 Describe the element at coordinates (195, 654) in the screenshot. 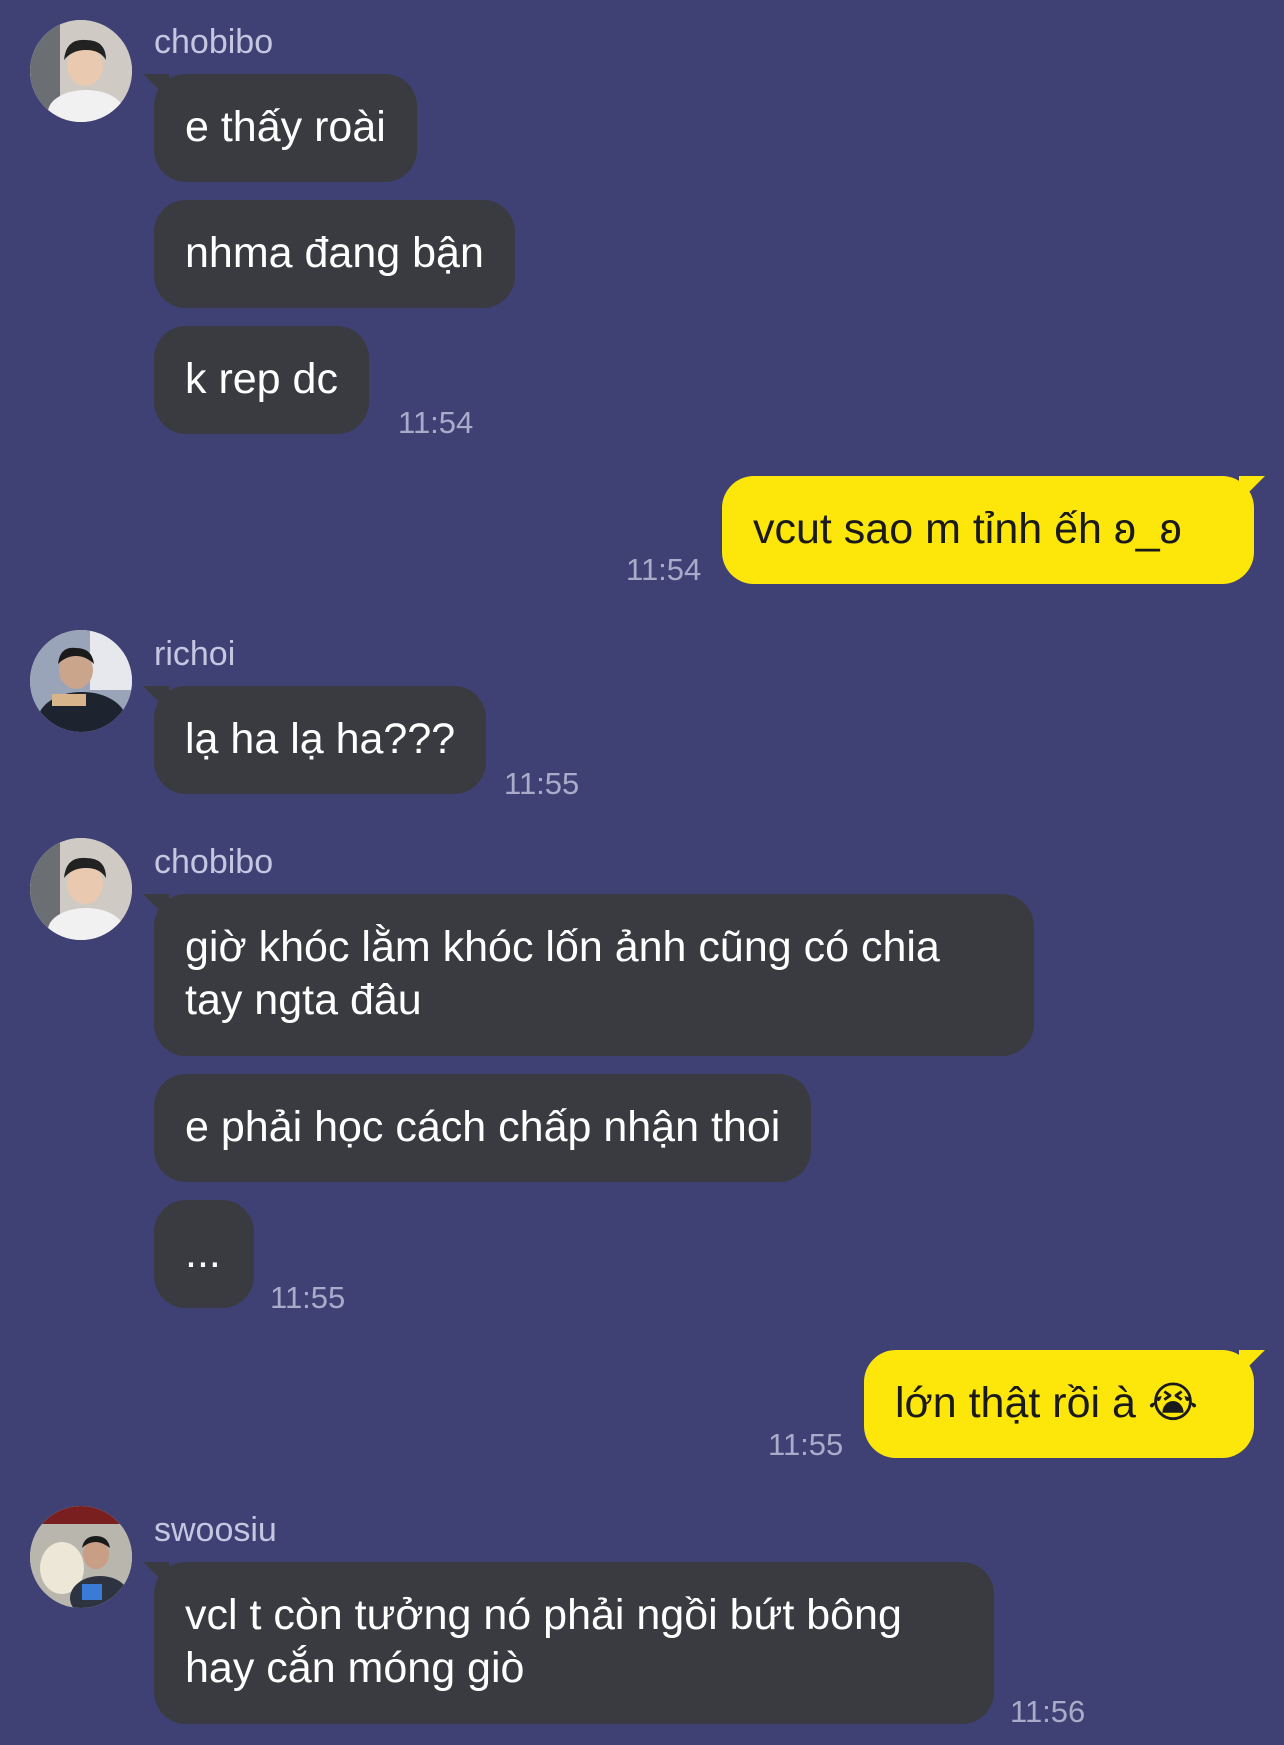

I see `sender-name: richoi` at that location.